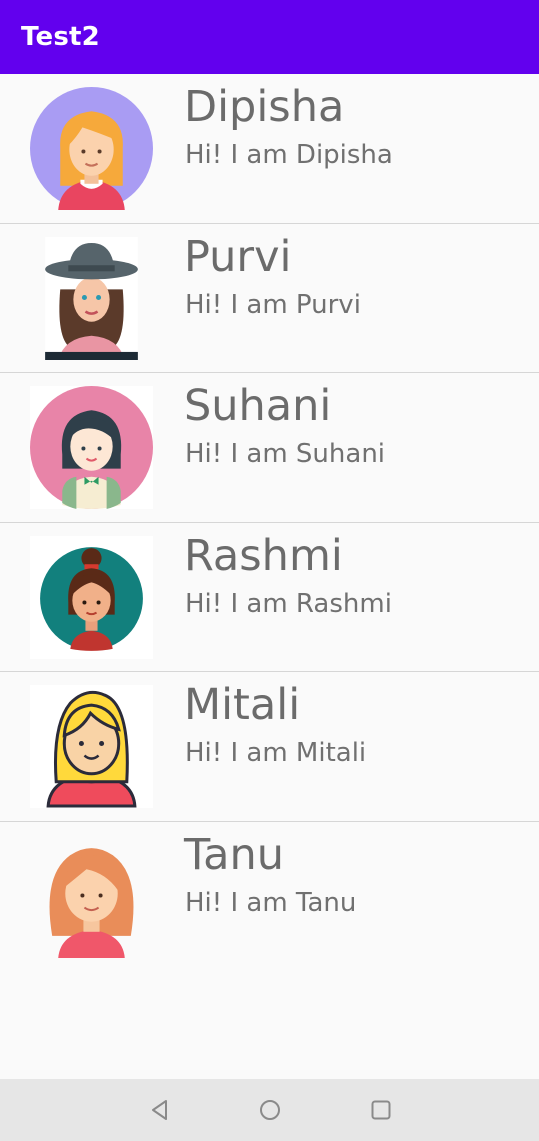 Image resolution: width=539 pixels, height=1141 pixels. Describe the element at coordinates (91, 597) in the screenshot. I see `girl-avatar-bun-icon` at that location.